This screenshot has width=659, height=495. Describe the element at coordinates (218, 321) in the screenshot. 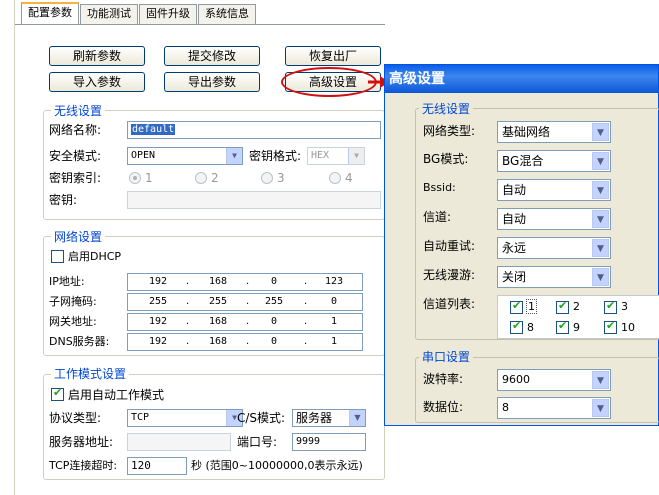

I see `gateway-octet-2: 168` at that location.